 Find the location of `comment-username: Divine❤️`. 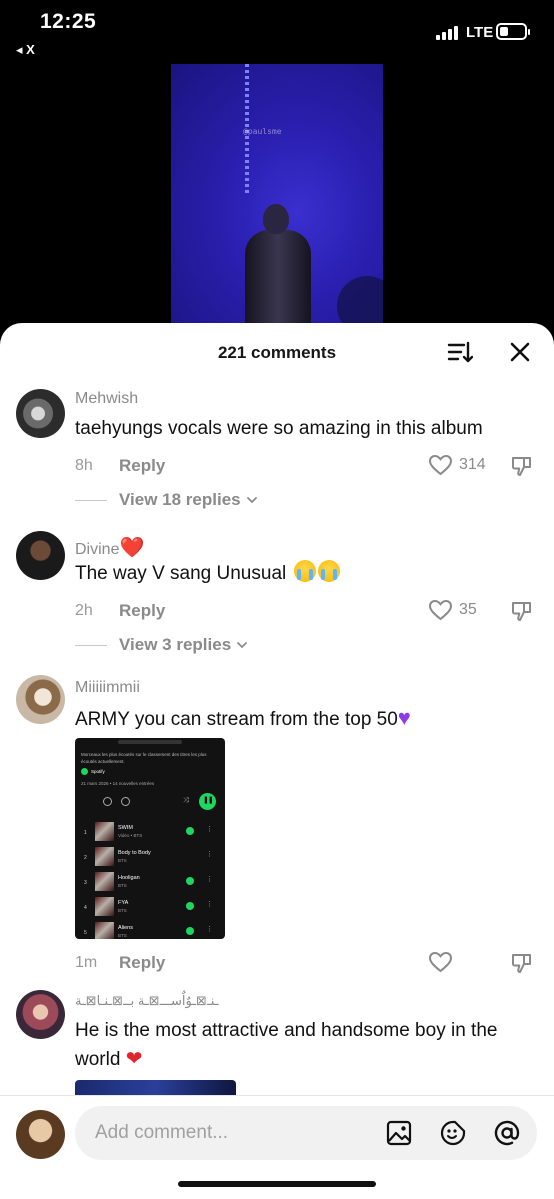

comment-username: Divine❤️ is located at coordinates (109, 547).